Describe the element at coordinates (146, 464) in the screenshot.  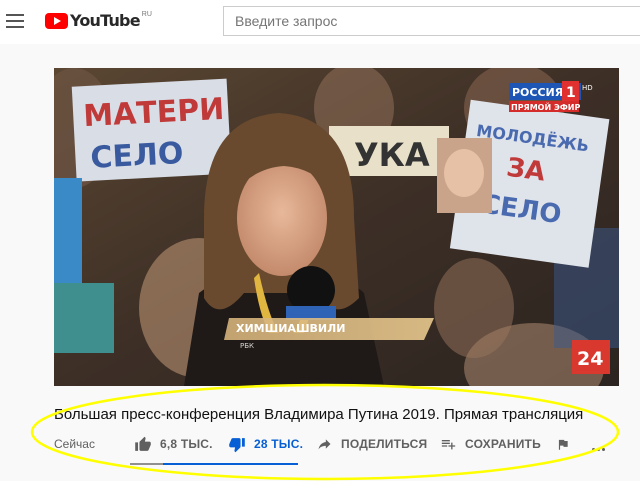
I see `like-ratio-bar` at that location.